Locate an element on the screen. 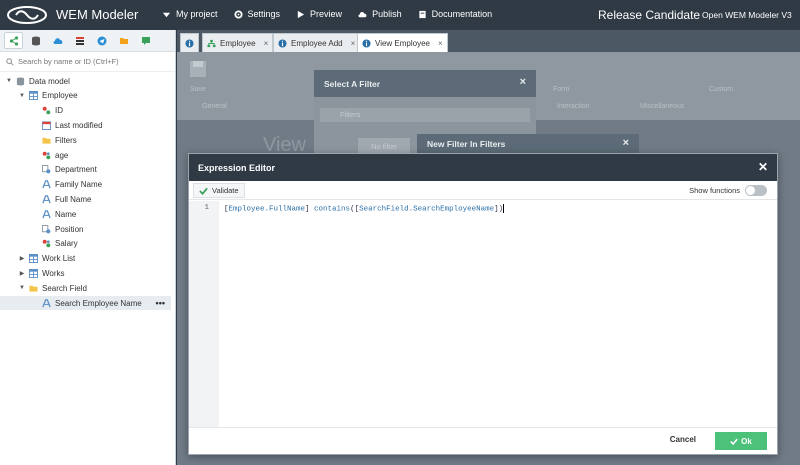 The image size is (800, 465). flowchart-icon is located at coordinates (211, 43).